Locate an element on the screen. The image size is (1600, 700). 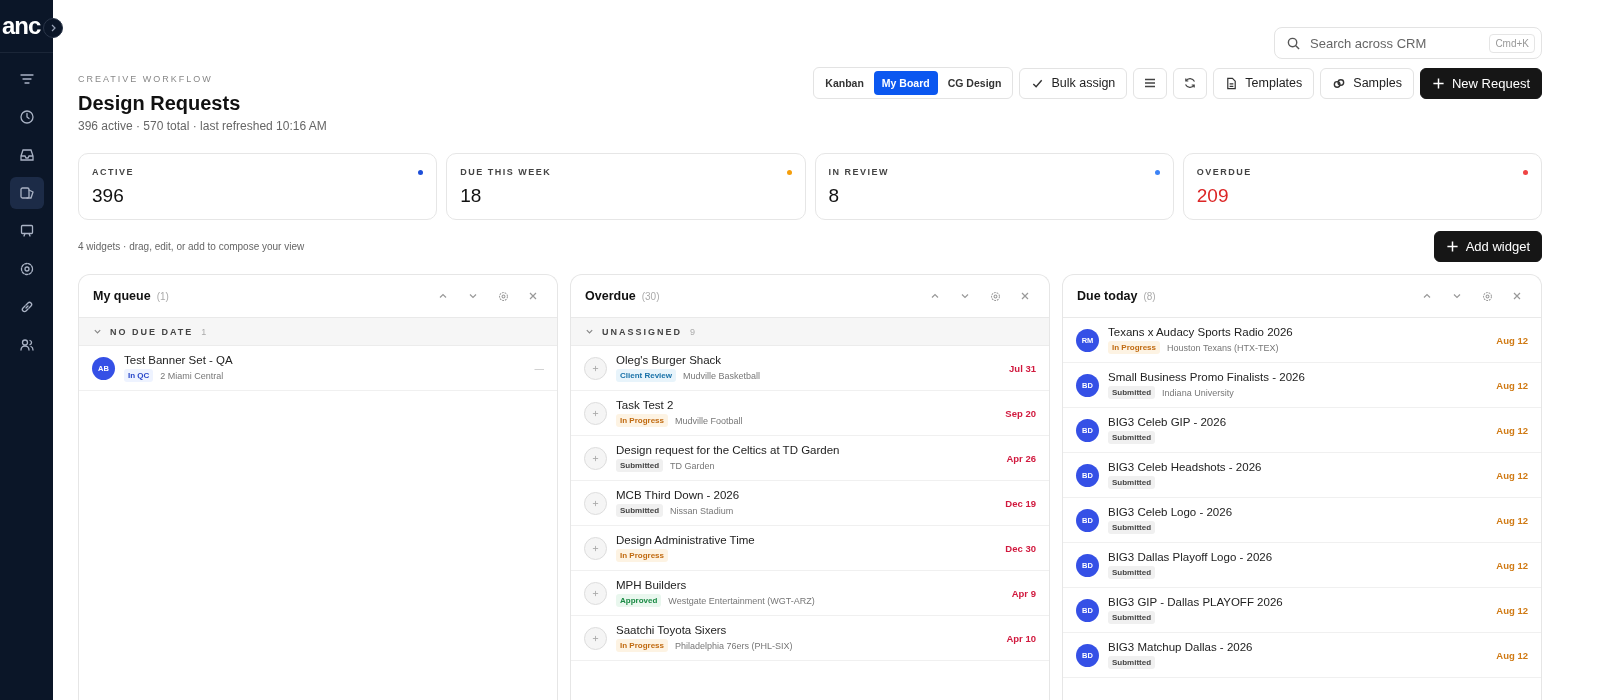
users-icon is located at coordinates (26, 345).